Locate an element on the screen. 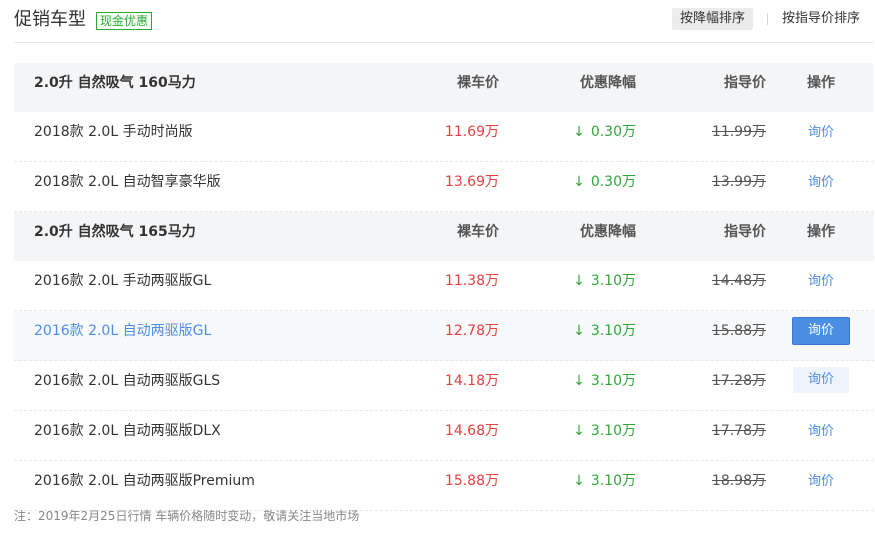 The height and width of the screenshot is (534, 875). guide-price: 18.98万 is located at coordinates (738, 481).